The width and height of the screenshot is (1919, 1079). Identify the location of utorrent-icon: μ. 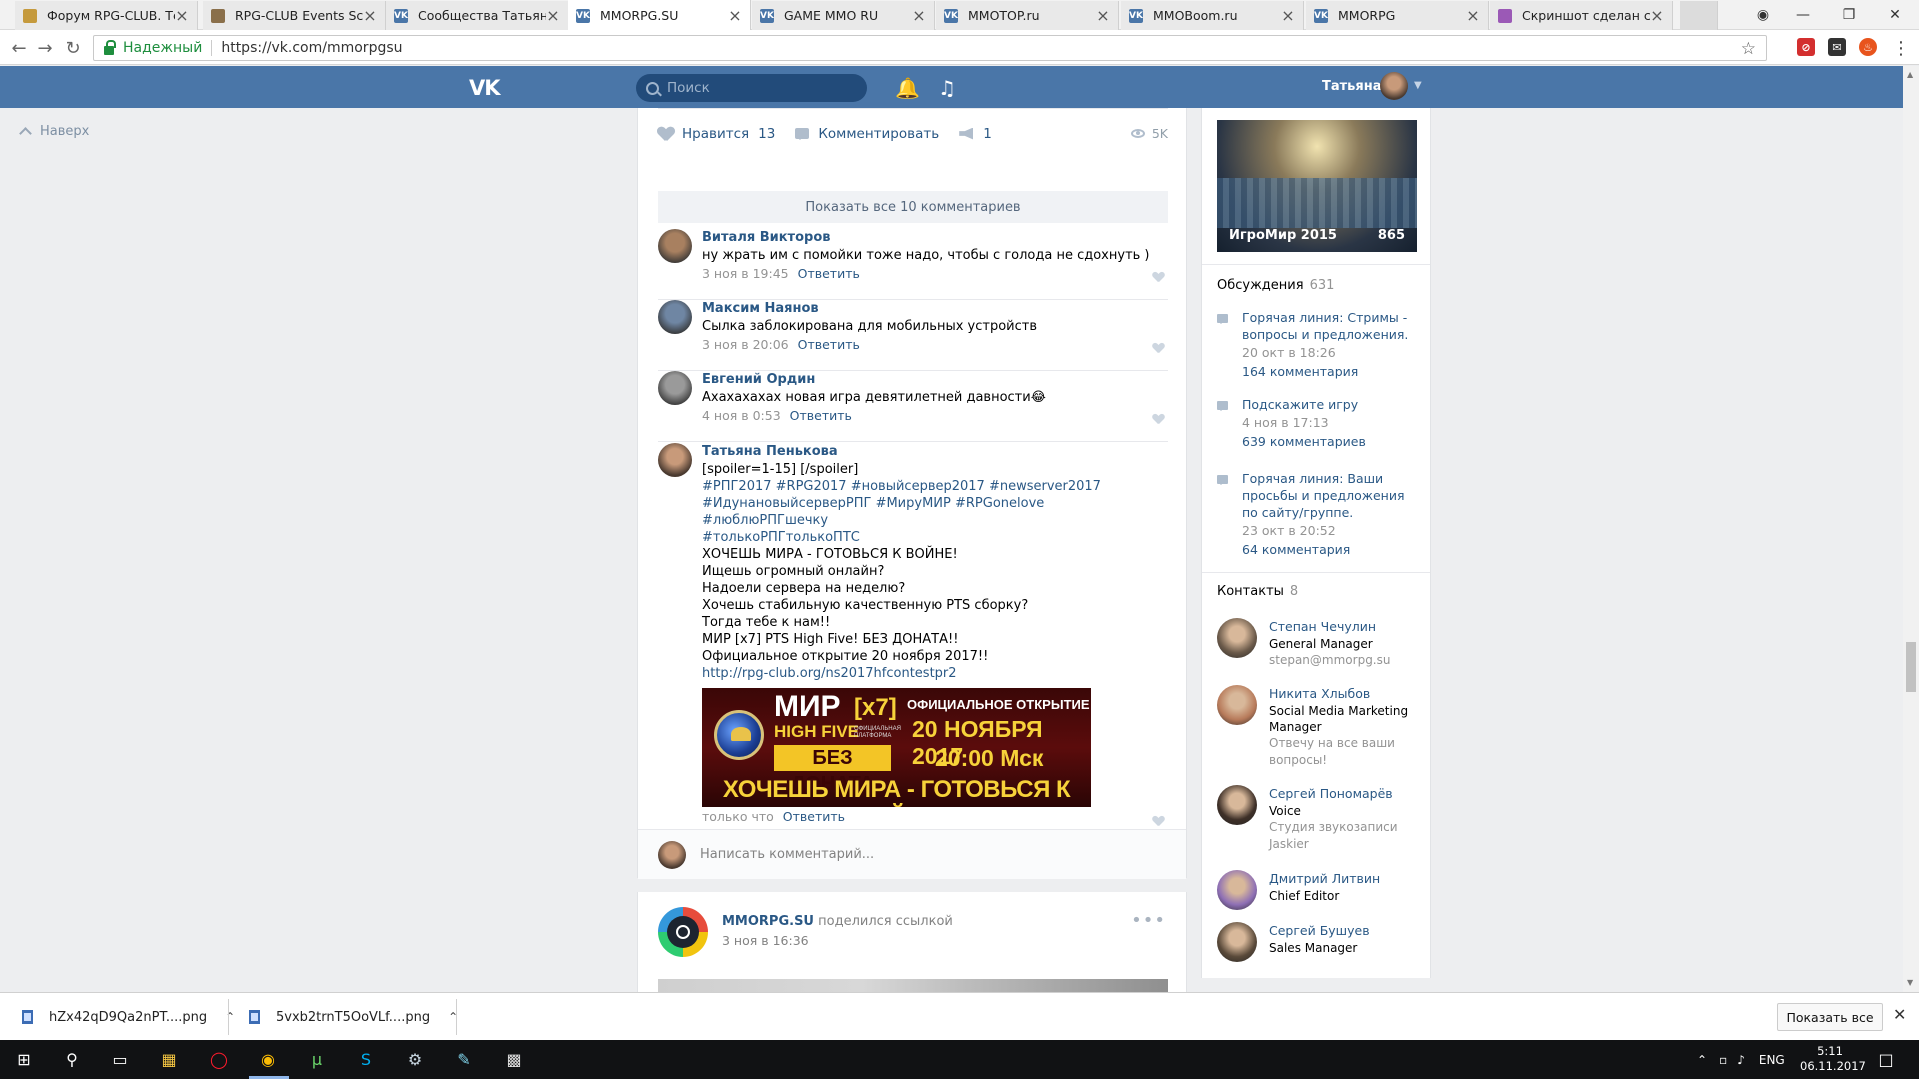
(317, 1059).